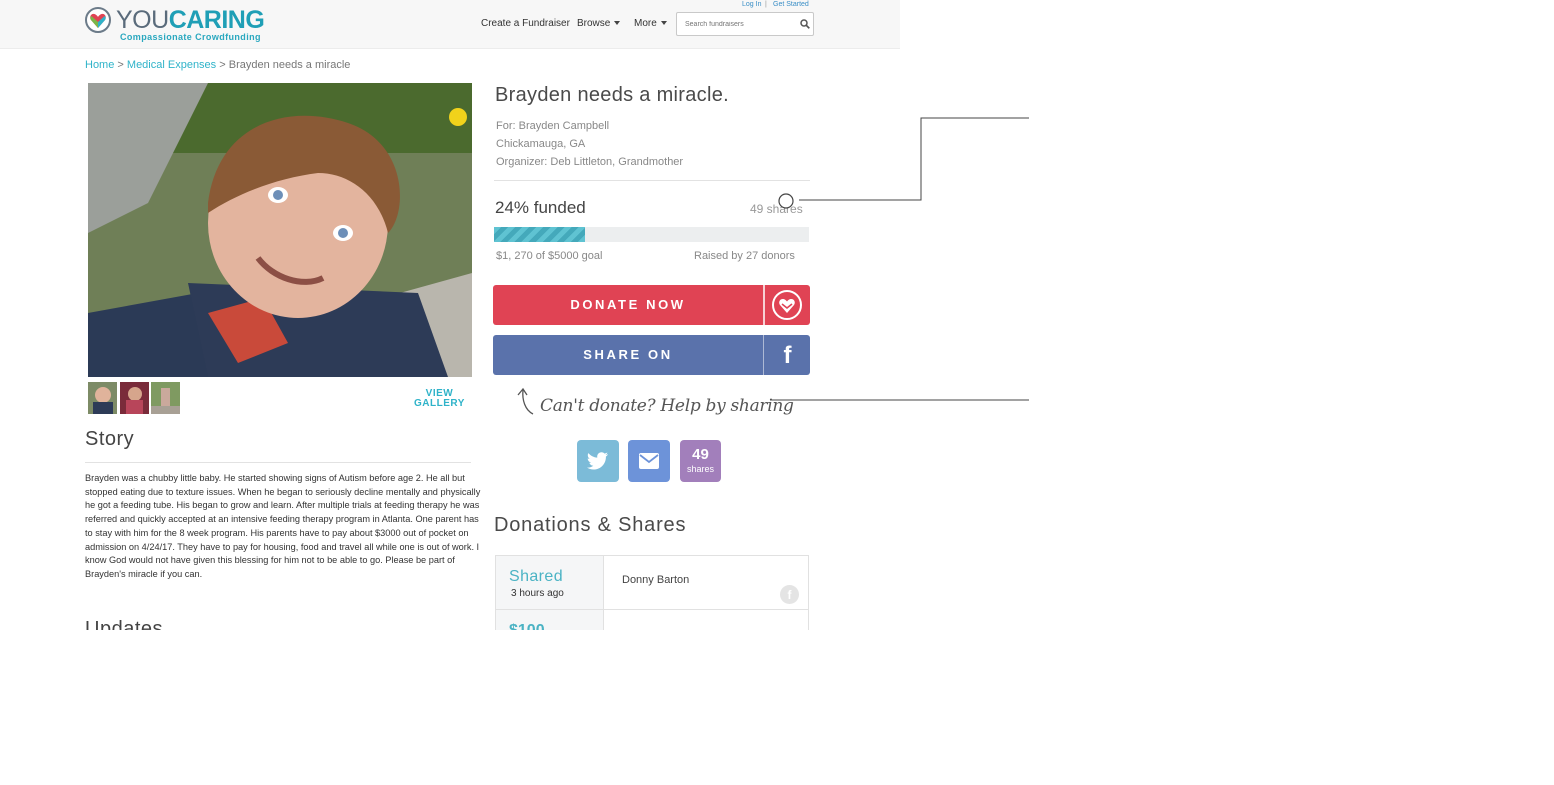  Describe the element at coordinates (652, 180) in the screenshot. I see `campaign-divider` at that location.